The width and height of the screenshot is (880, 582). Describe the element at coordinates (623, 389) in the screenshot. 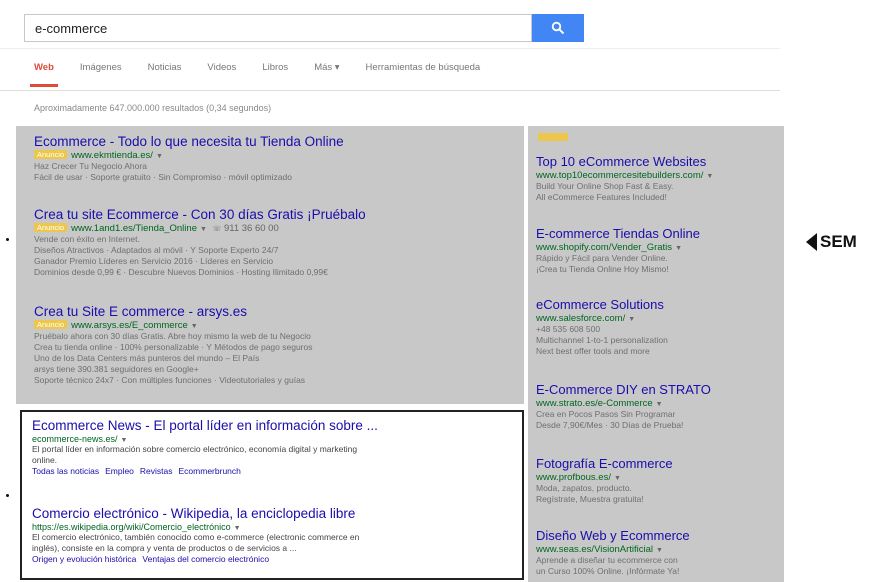

I see `side-ad-title-link: E-Commerce DIY en STRATO` at that location.